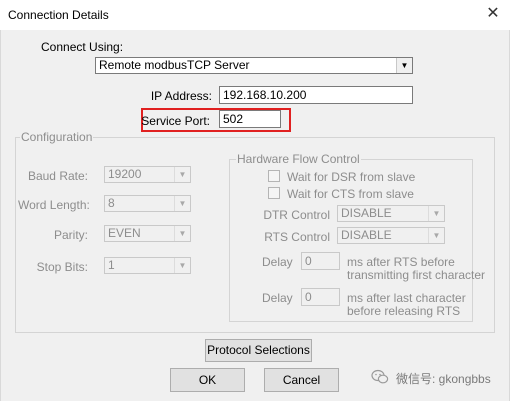 The image size is (510, 401). Describe the element at coordinates (111, 203) in the screenshot. I see `word-length-value: 8` at that location.